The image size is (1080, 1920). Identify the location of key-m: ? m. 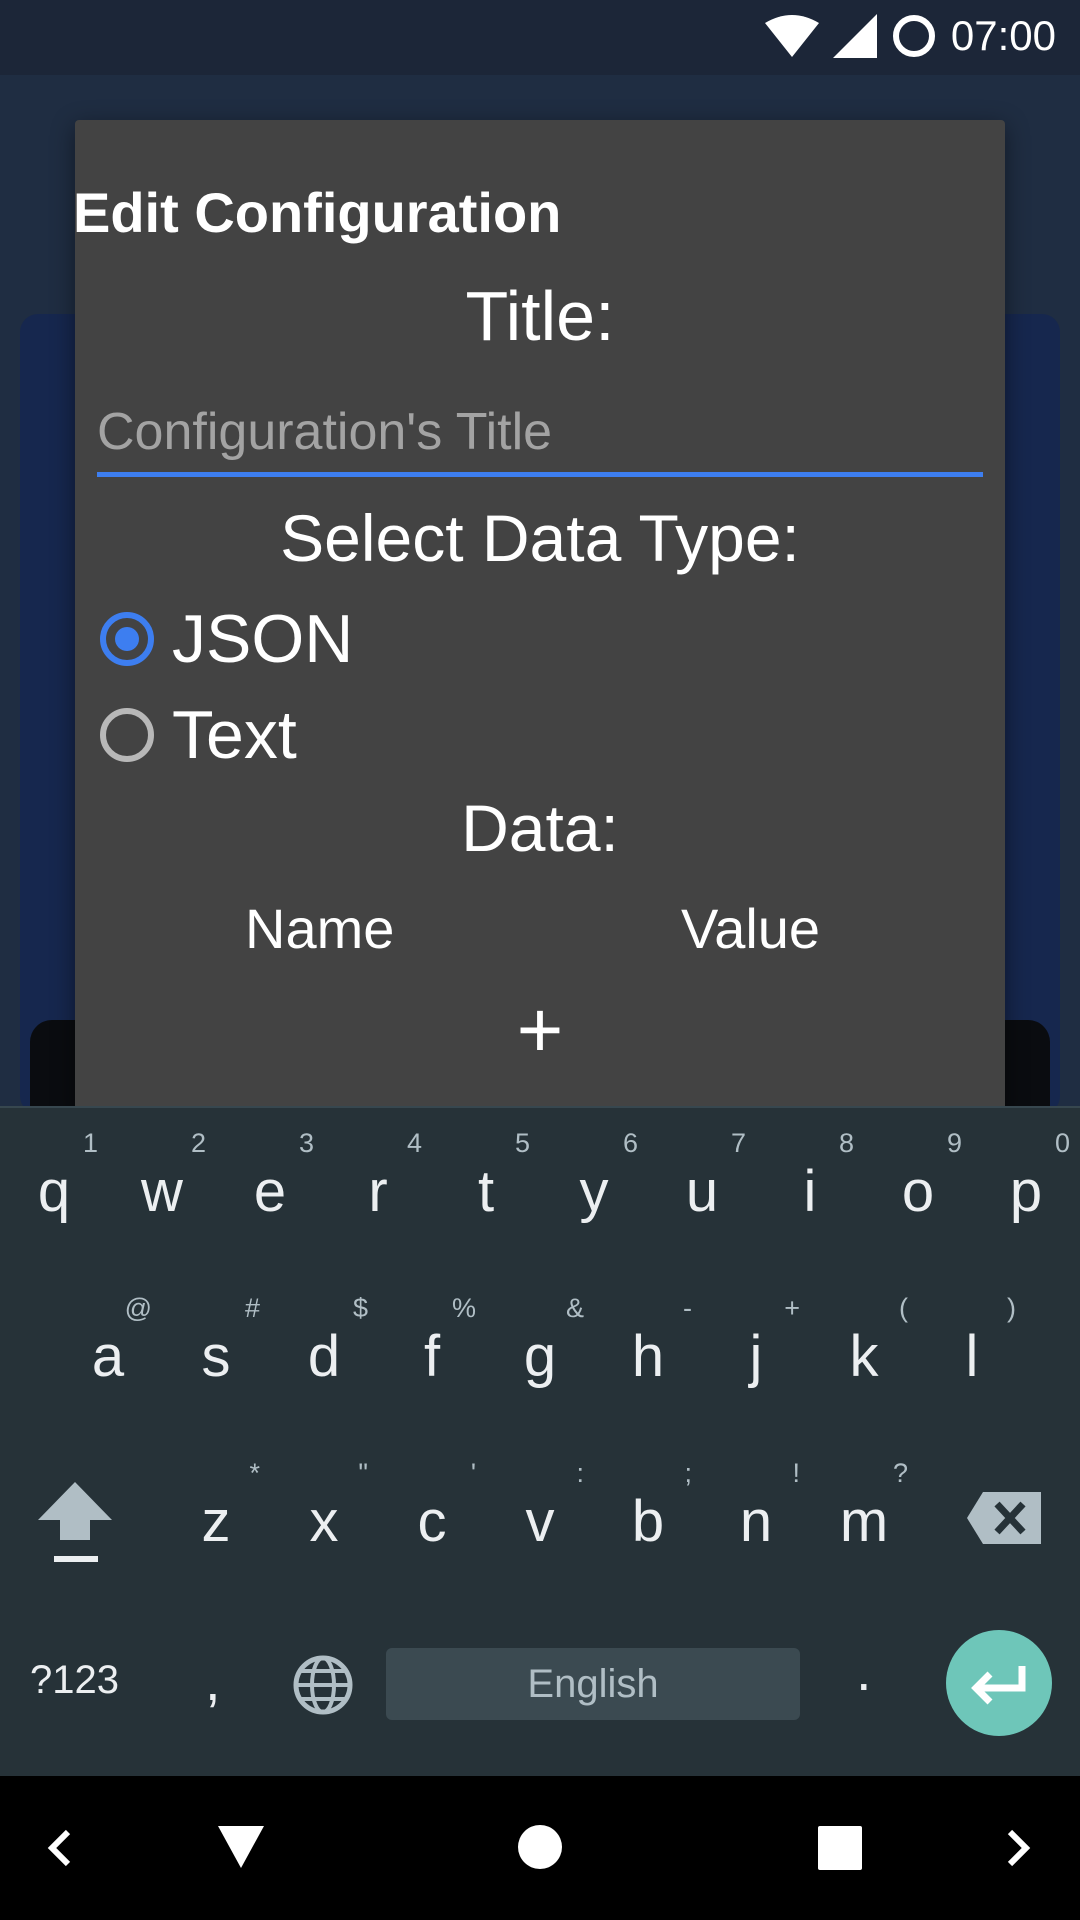
(864, 1513).